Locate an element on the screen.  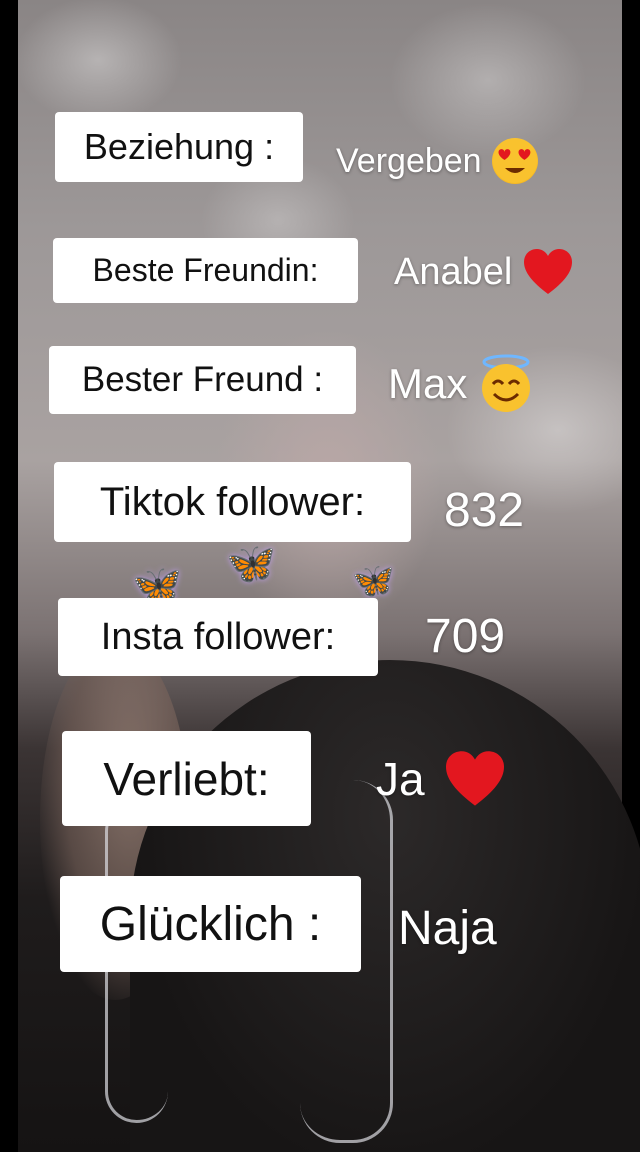
value-gluecklich: Naja is located at coordinates (447, 928).